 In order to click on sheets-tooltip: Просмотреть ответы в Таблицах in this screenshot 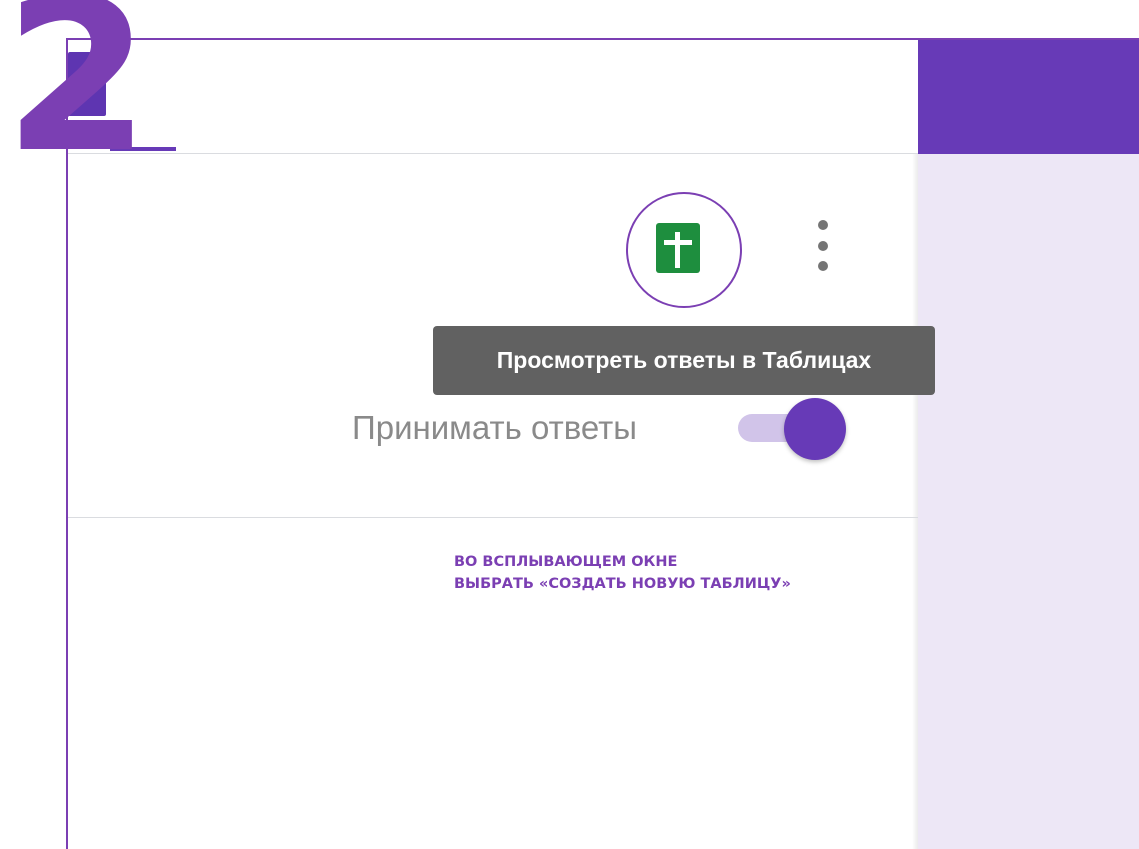, I will do `click(684, 360)`.